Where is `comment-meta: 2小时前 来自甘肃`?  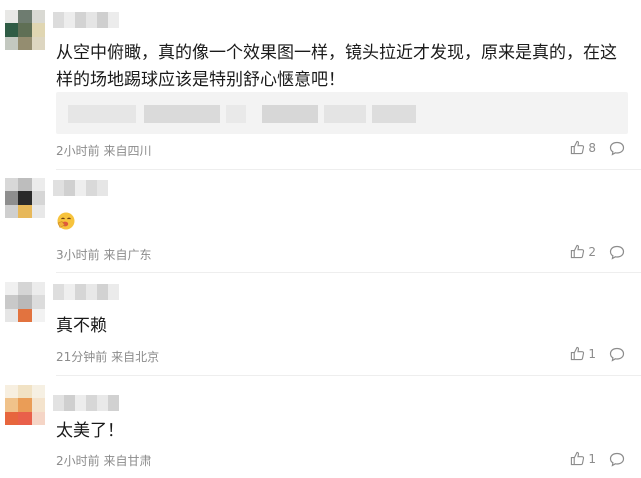
comment-meta: 2小时前 来自甘肃 is located at coordinates (104, 461).